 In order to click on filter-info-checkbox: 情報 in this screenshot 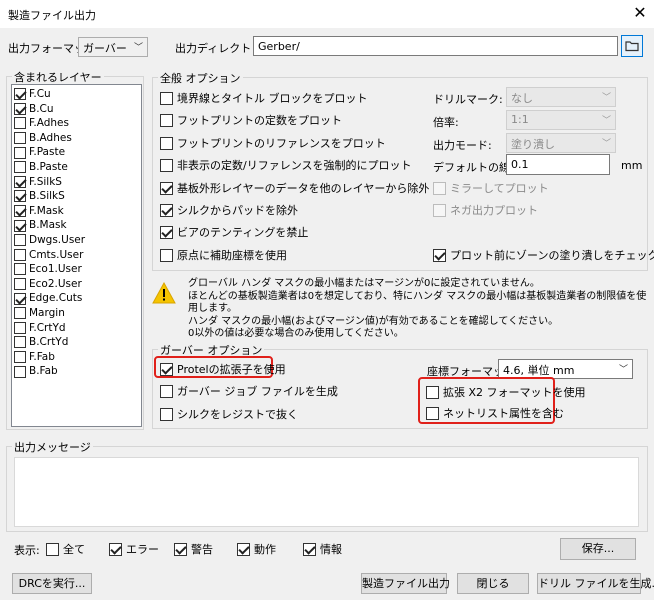, I will do `click(322, 549)`.